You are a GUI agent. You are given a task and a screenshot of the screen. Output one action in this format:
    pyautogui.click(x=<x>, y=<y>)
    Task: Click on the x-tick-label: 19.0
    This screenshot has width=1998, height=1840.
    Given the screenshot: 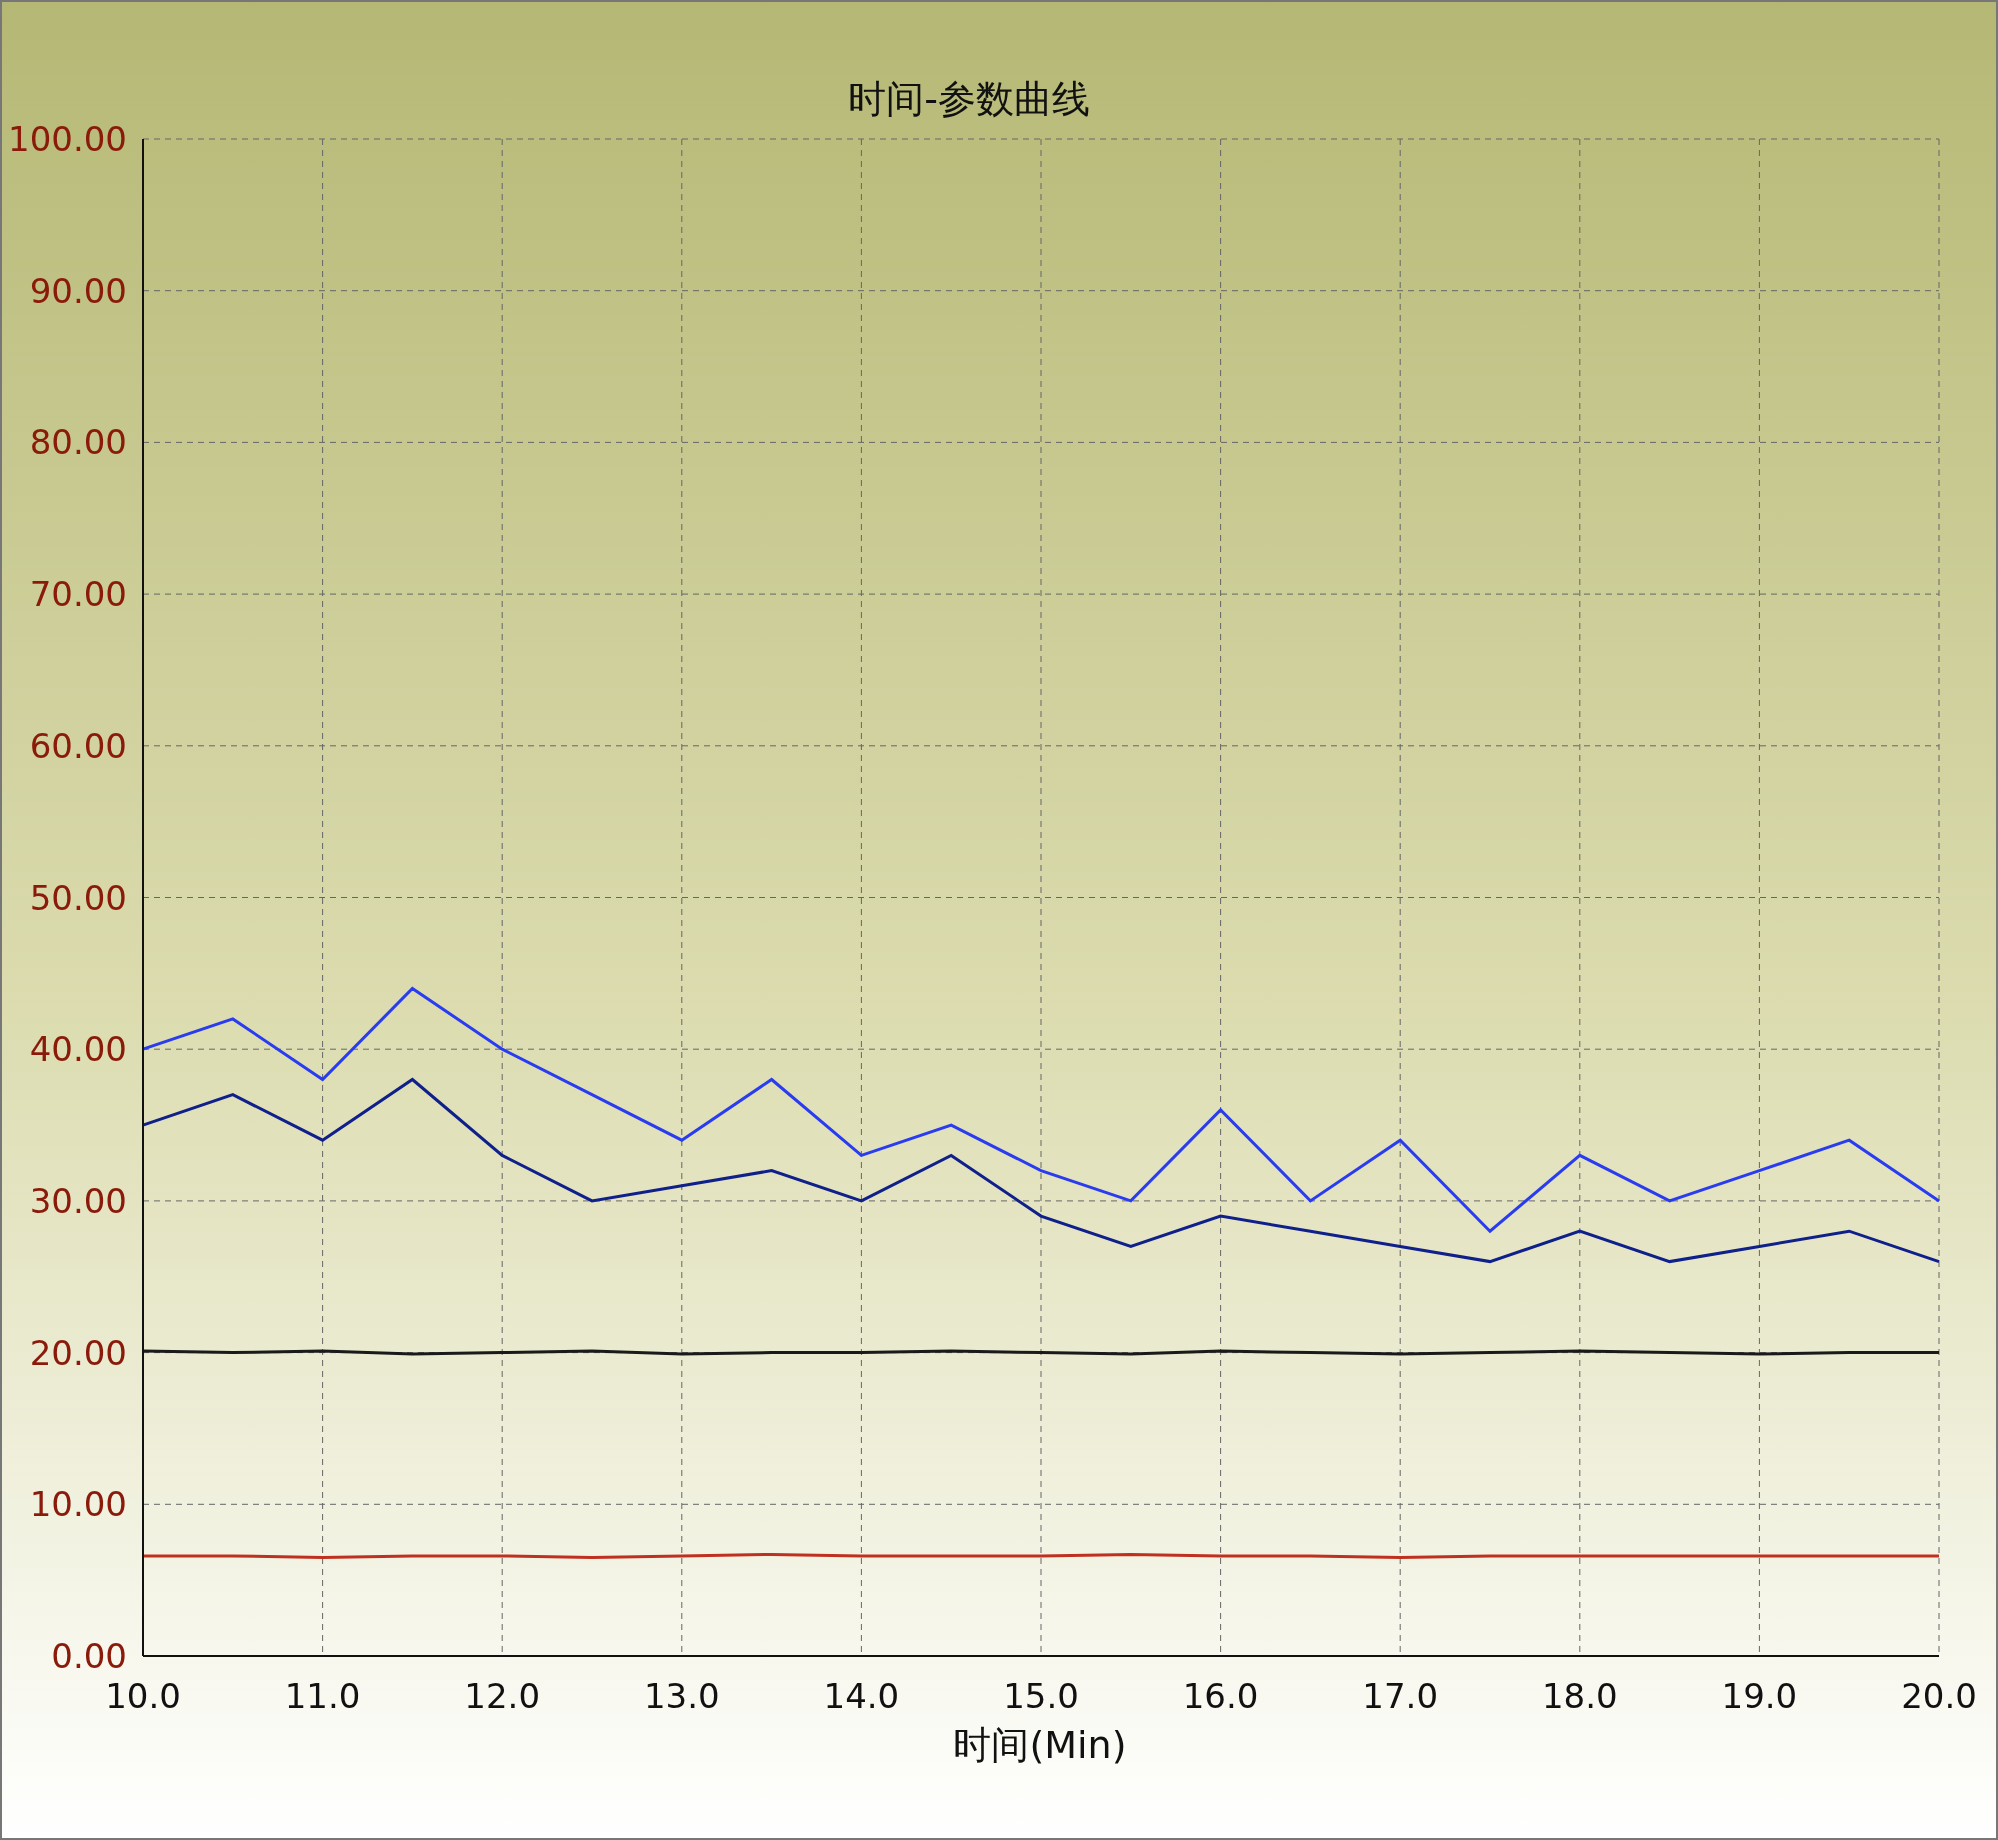 What is the action you would take?
    pyautogui.click(x=1759, y=1696)
    